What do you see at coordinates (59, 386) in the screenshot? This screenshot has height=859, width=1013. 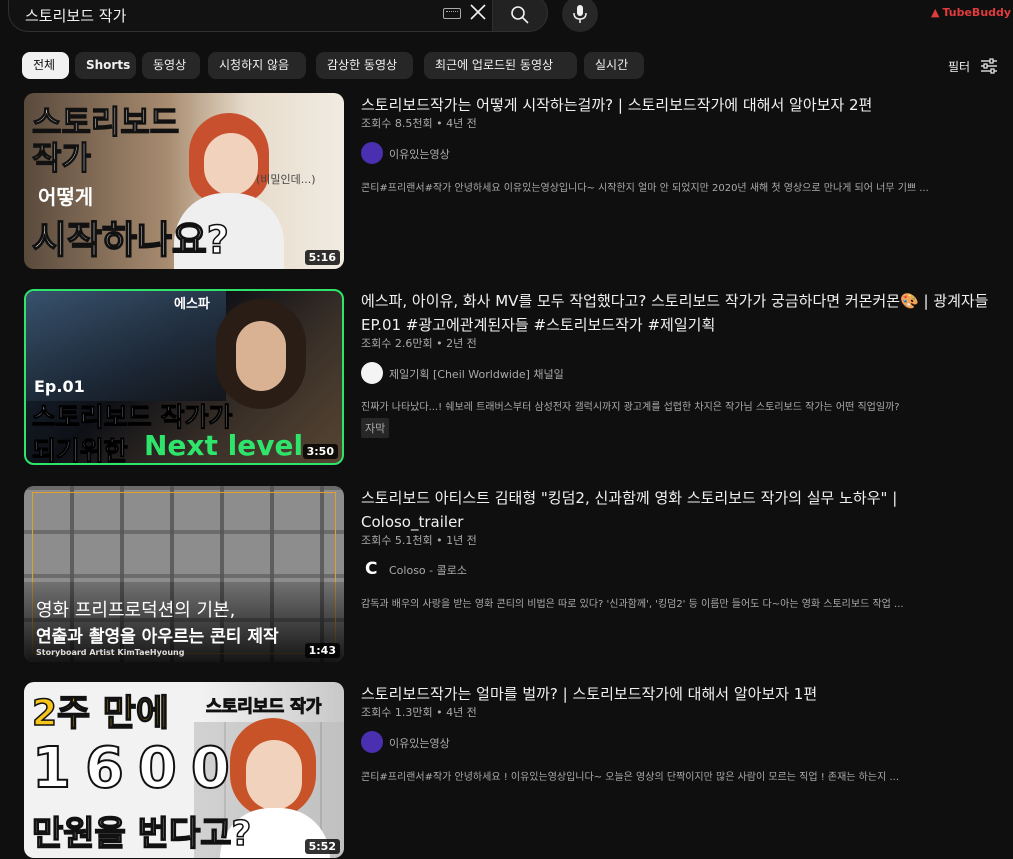 I see `thumbnail-text: Ep.01` at bounding box center [59, 386].